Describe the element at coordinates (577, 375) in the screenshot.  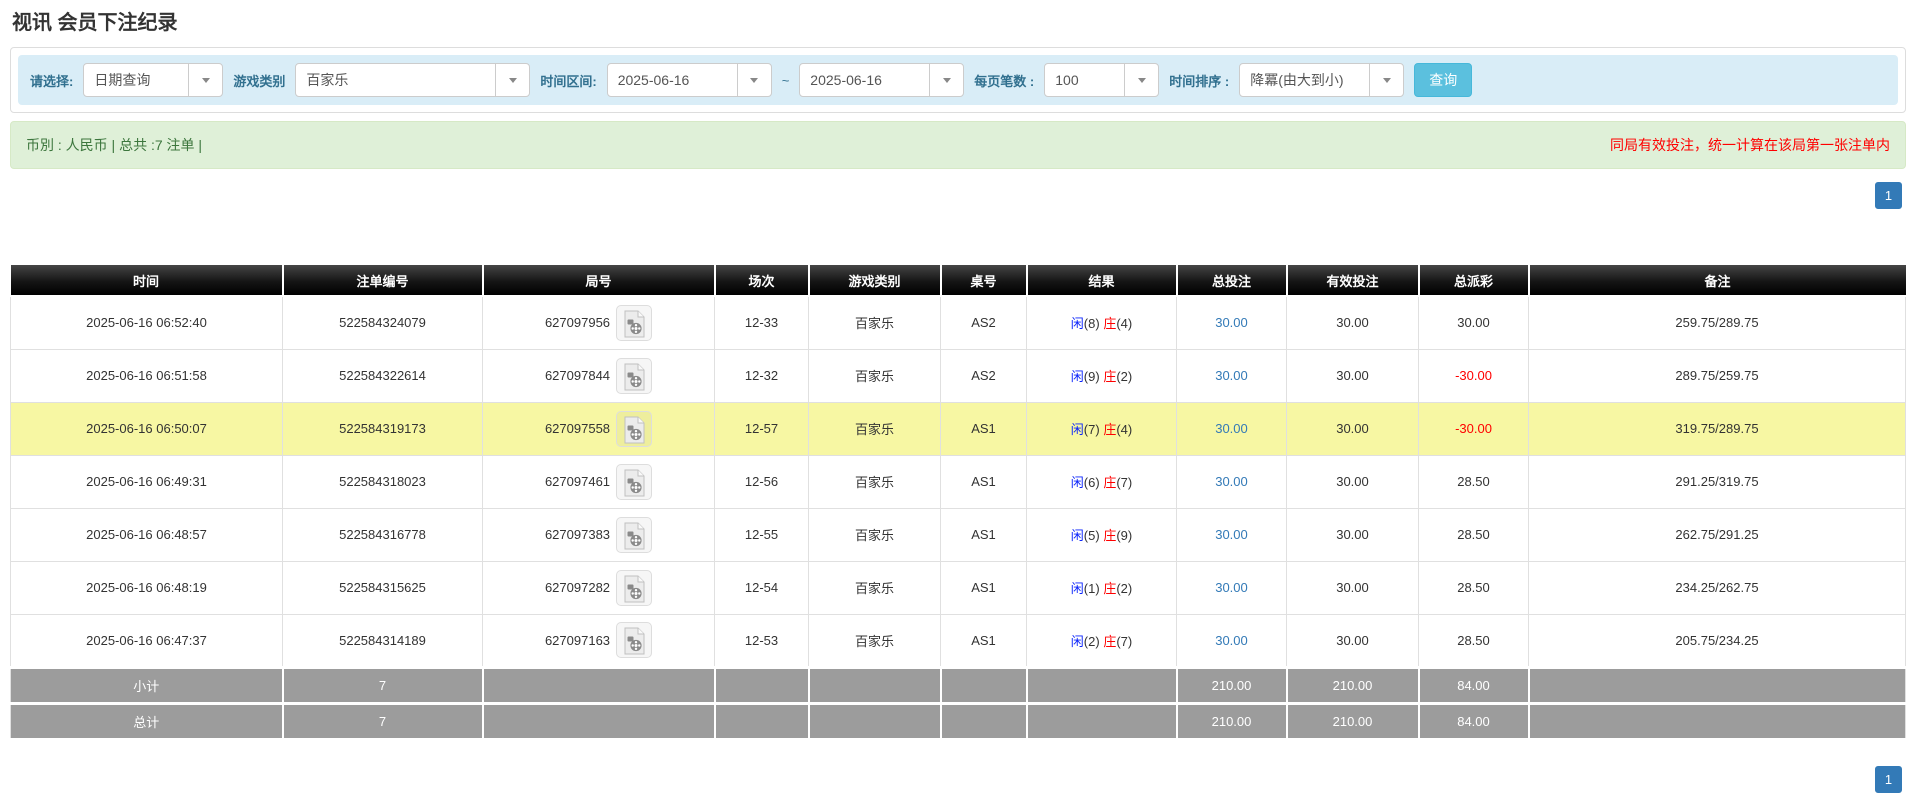
I see `round-id: 627097844` at that location.